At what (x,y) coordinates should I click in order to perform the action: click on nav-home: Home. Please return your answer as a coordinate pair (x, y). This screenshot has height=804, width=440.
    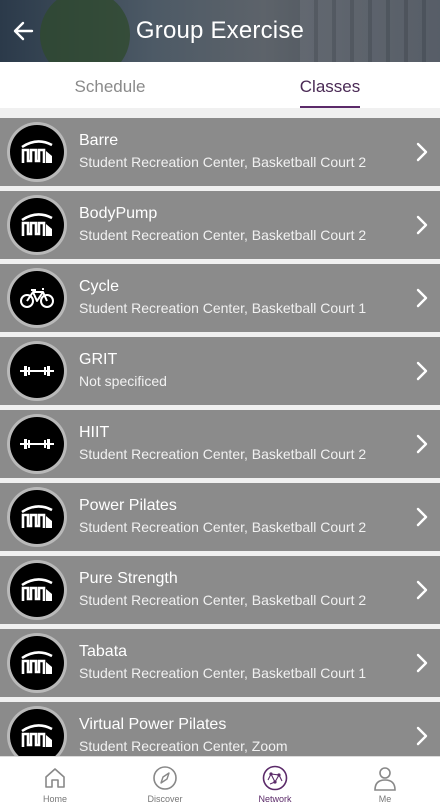
    Looking at the image, I should click on (55, 780).